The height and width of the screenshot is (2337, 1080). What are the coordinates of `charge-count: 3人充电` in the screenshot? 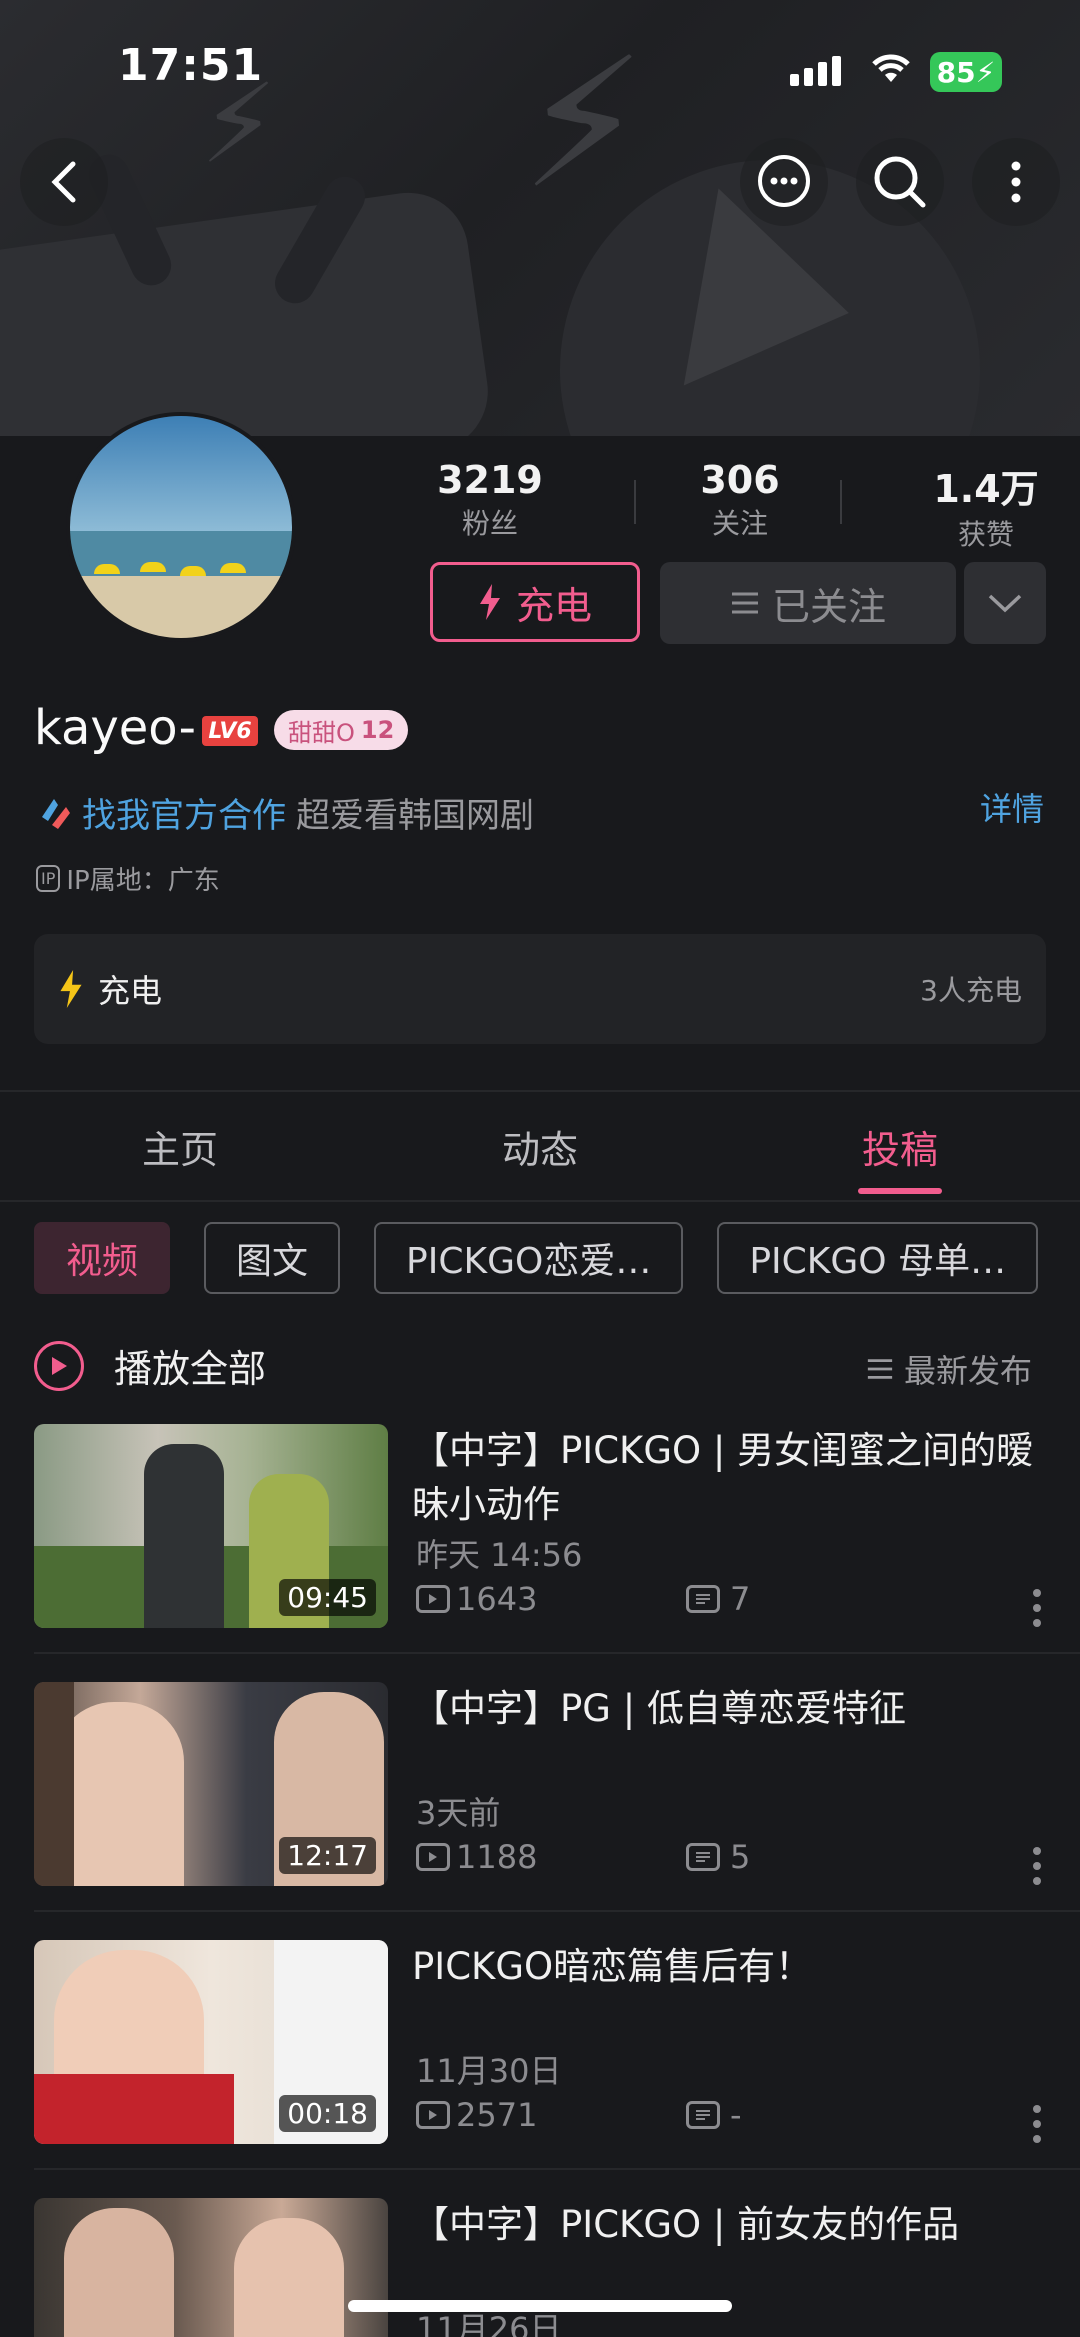 It's located at (971, 990).